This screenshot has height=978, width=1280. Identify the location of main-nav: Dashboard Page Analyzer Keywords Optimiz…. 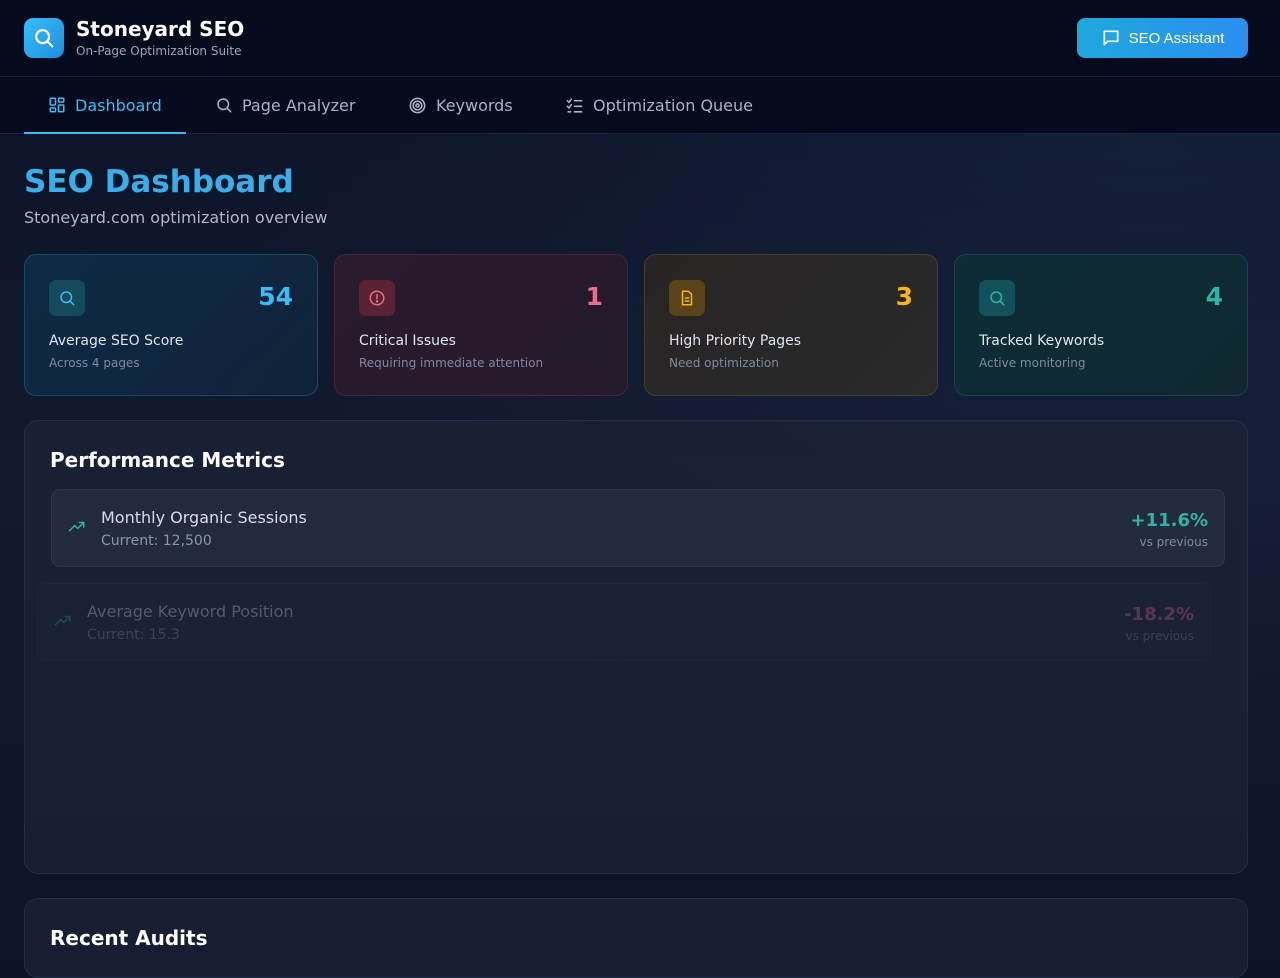
(640, 105).